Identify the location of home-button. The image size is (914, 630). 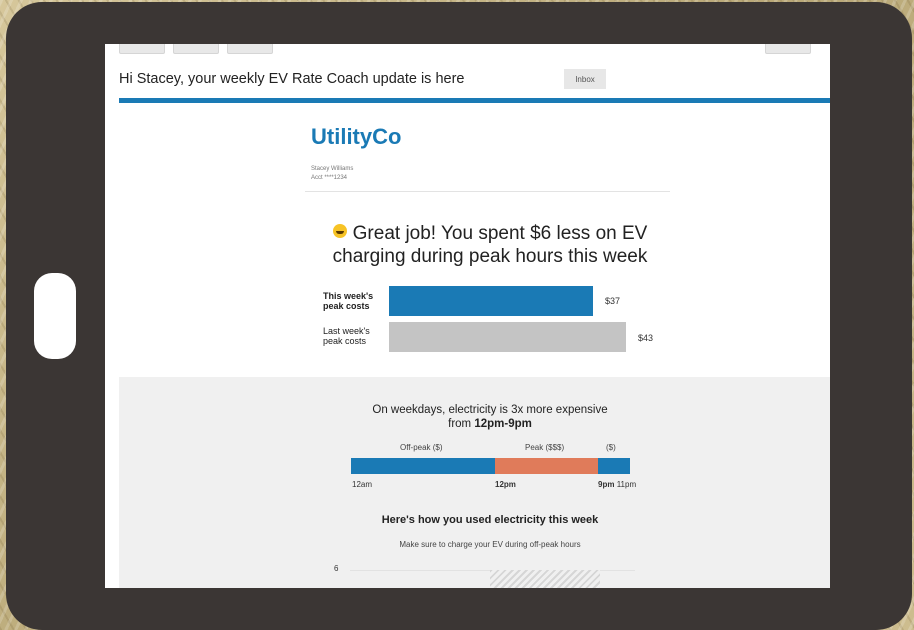
(55, 316).